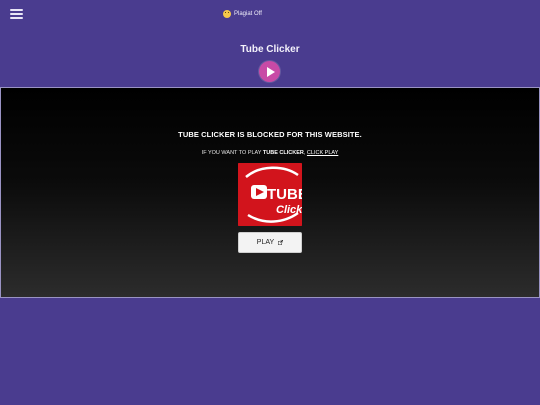  What do you see at coordinates (283, 153) in the screenshot?
I see `sub-game-name: TUBE CLICKER` at bounding box center [283, 153].